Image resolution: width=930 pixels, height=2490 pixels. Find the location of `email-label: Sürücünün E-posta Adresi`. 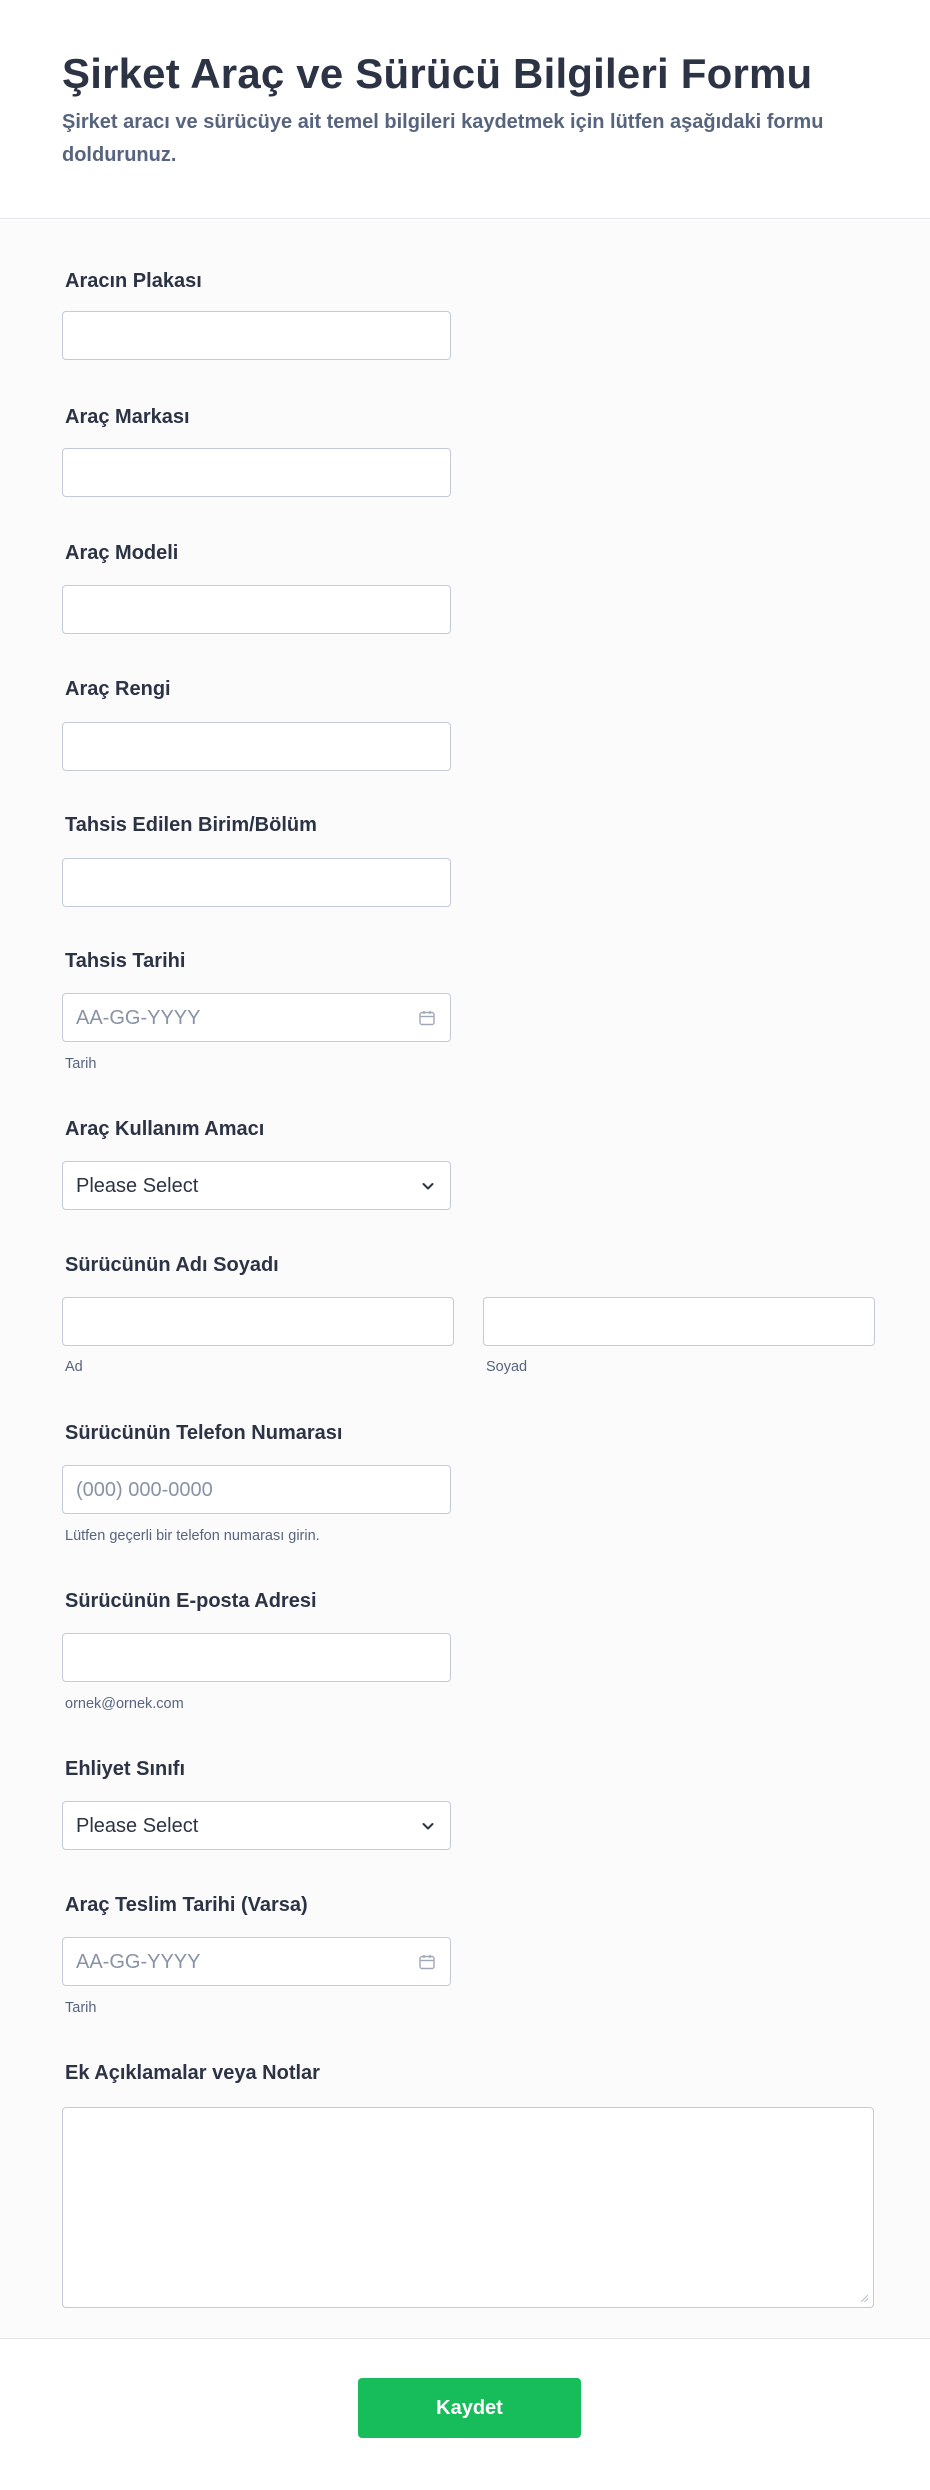

email-label: Sürücünün E-posta Adresi is located at coordinates (191, 1601).